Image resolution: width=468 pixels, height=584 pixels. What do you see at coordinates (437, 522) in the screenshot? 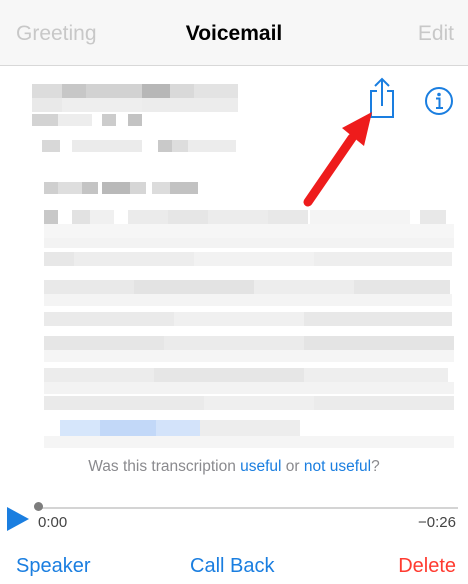
I see `remaining-time: −0:26` at bounding box center [437, 522].